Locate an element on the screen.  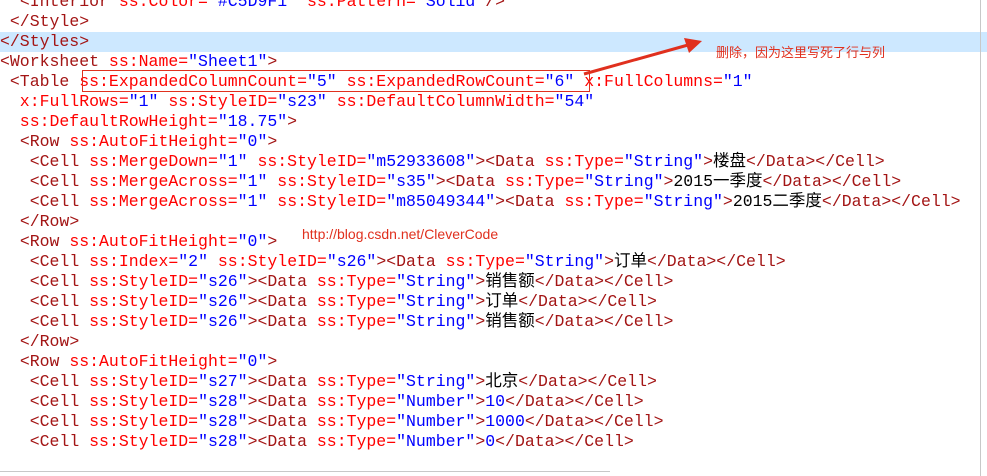
code-token-value: 10 is located at coordinates (495, 401).